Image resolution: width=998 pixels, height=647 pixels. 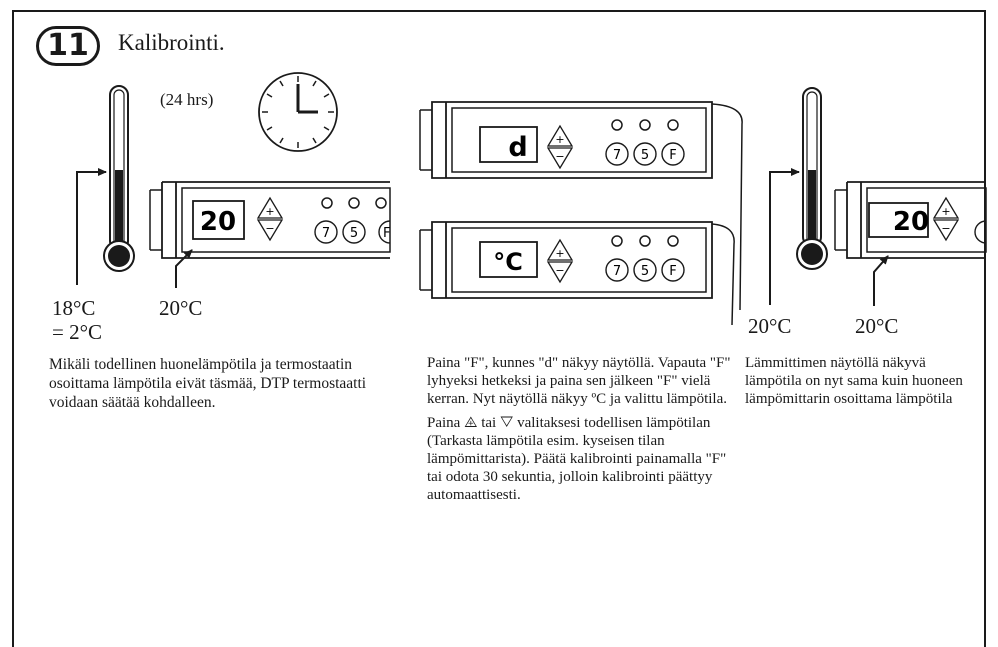 I want to click on display-right-value: 20, so click(x=911, y=222).